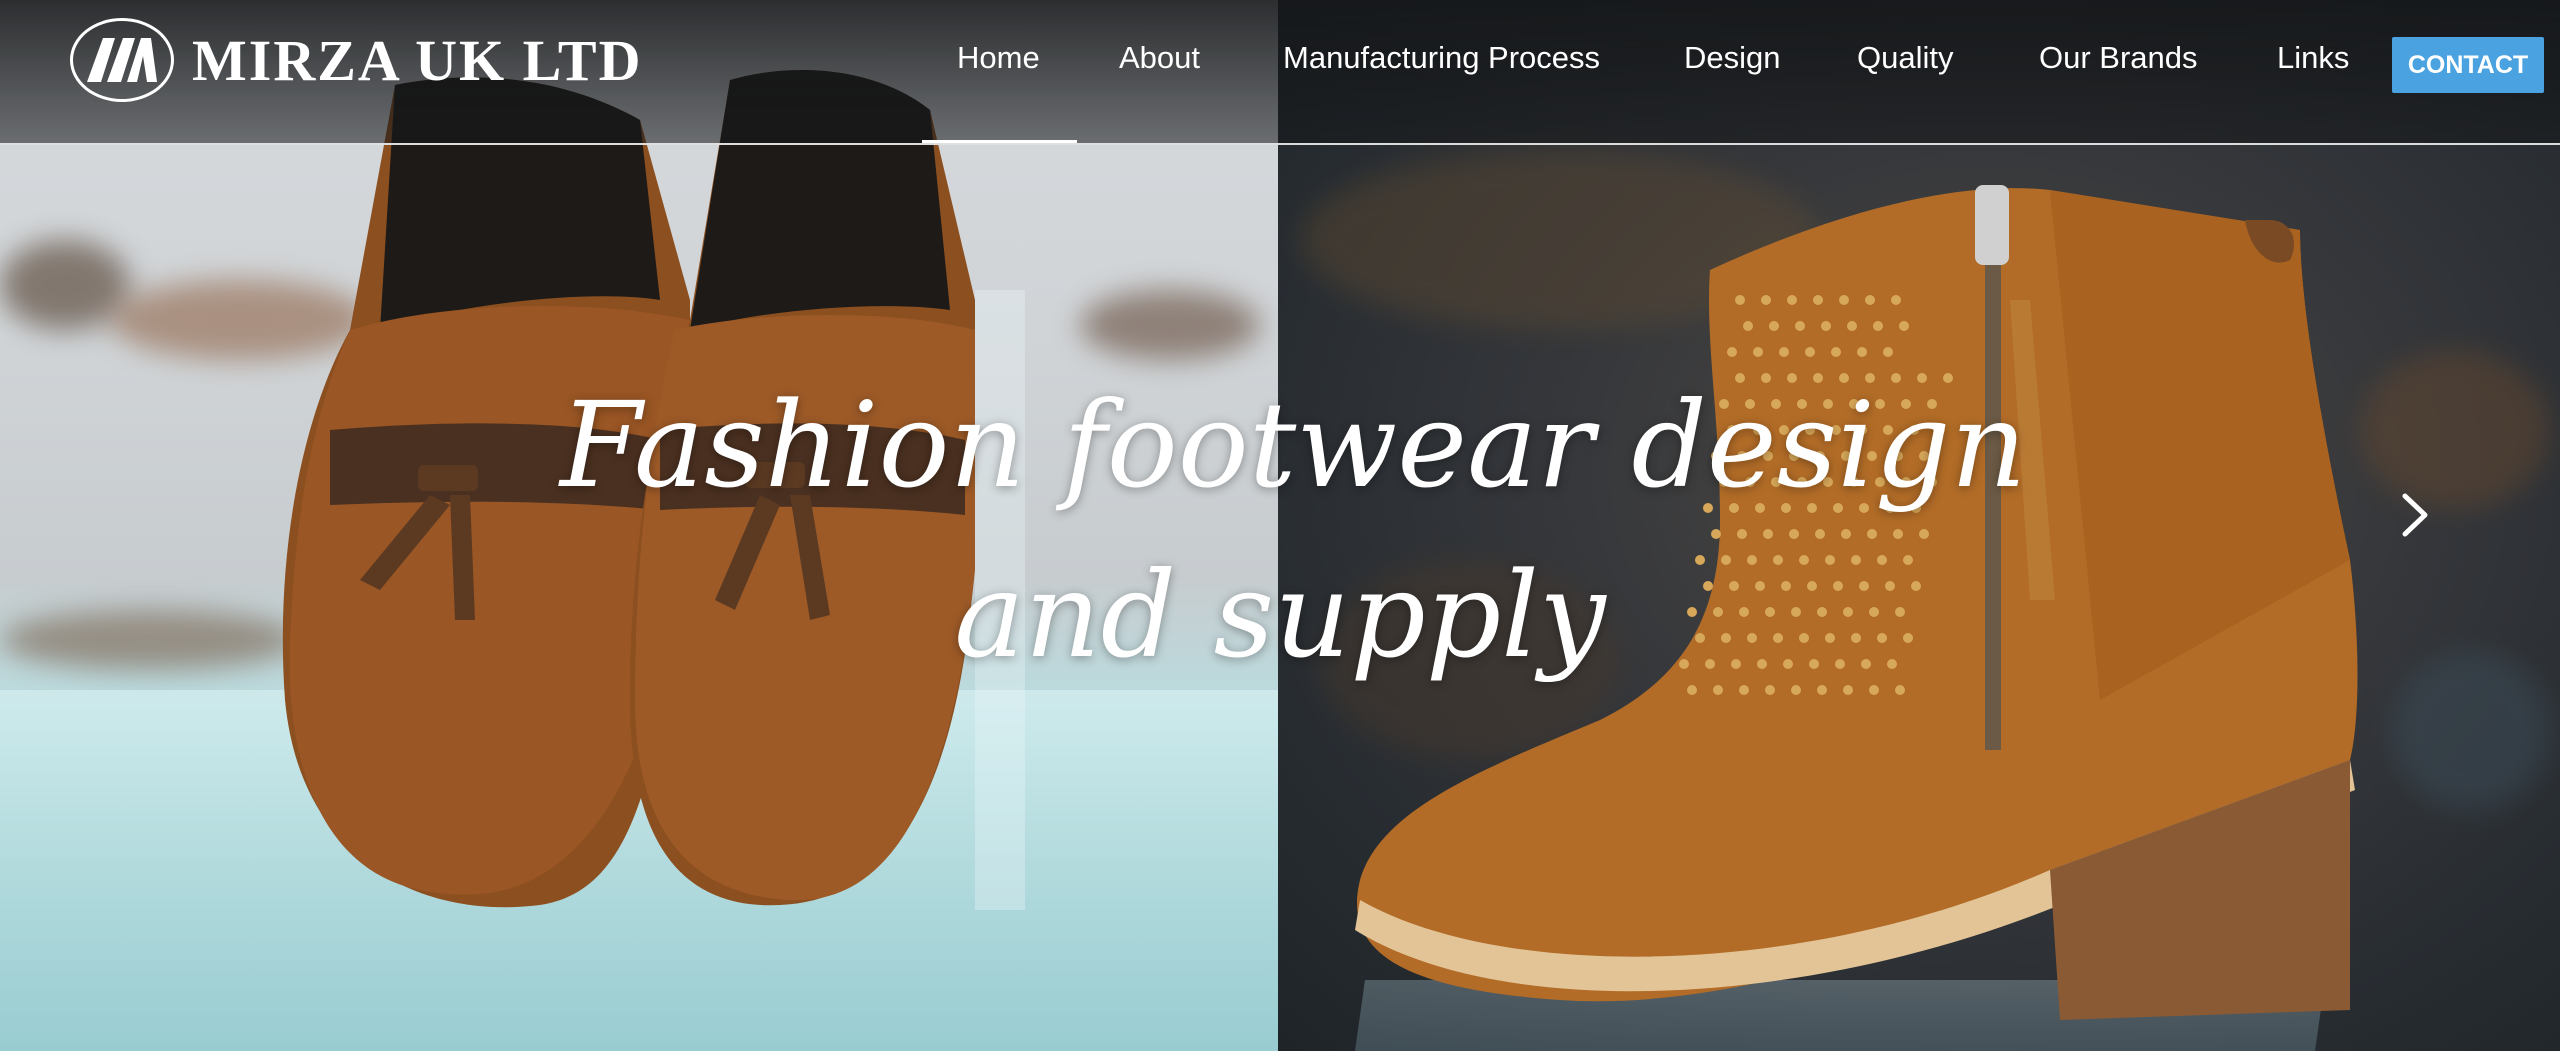 The height and width of the screenshot is (1051, 2560). I want to click on contact-button: CONTACT, so click(2468, 65).